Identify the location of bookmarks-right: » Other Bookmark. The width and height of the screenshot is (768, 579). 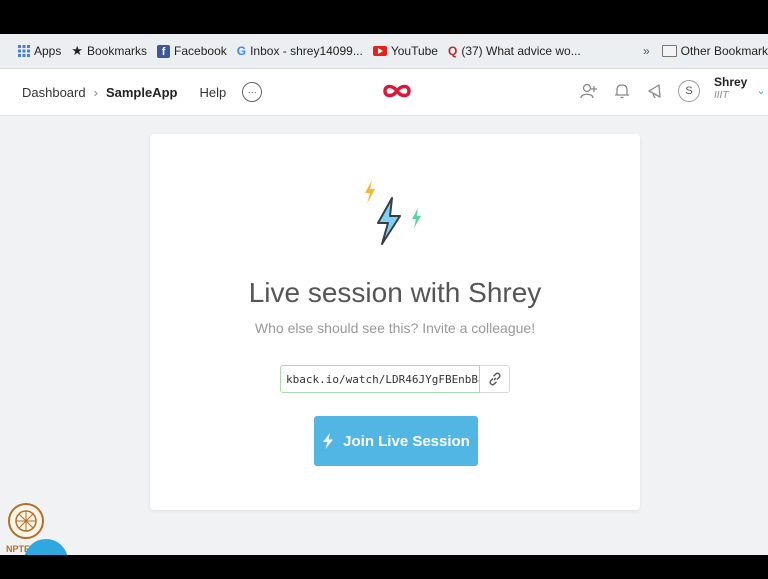
(705, 51).